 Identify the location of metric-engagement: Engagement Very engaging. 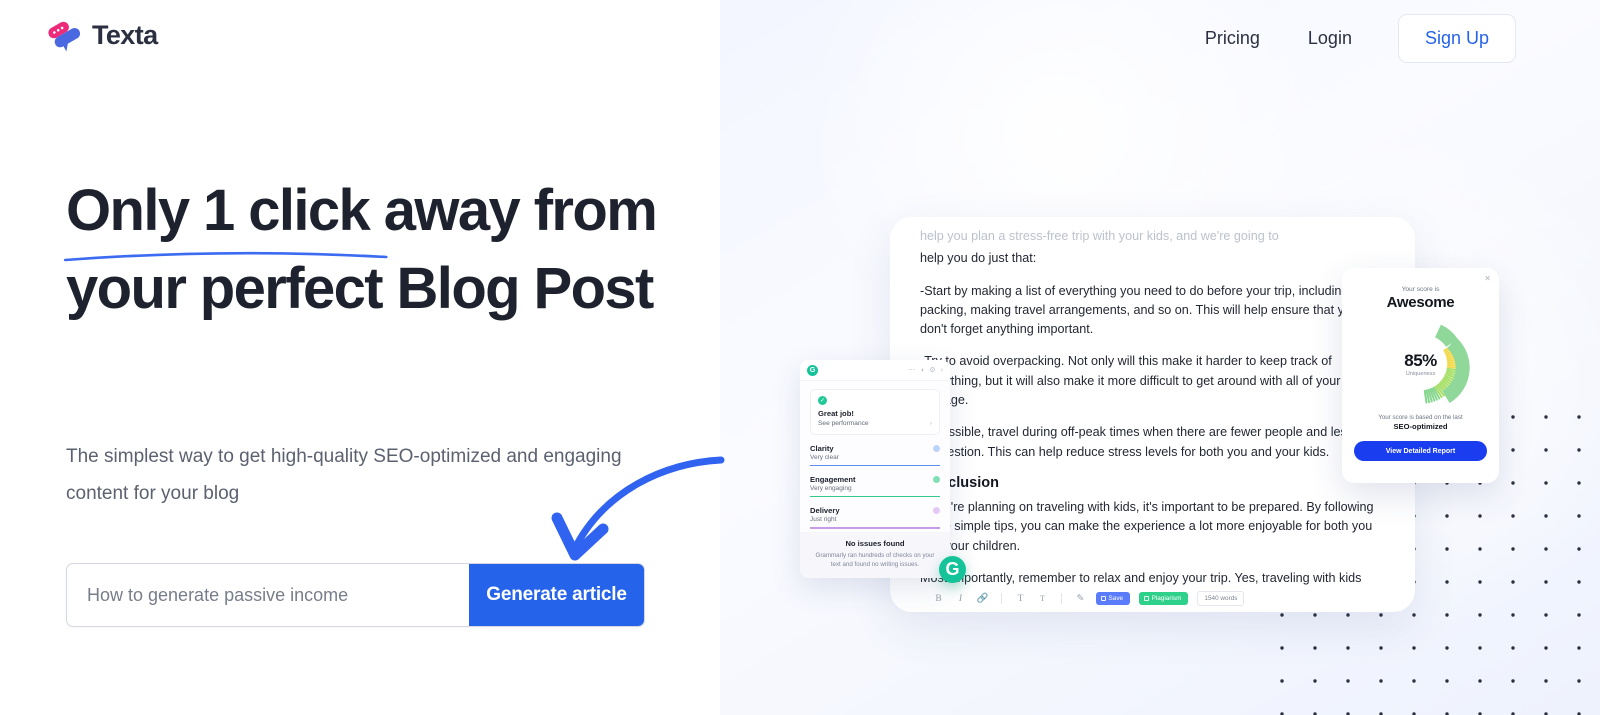
(875, 486).